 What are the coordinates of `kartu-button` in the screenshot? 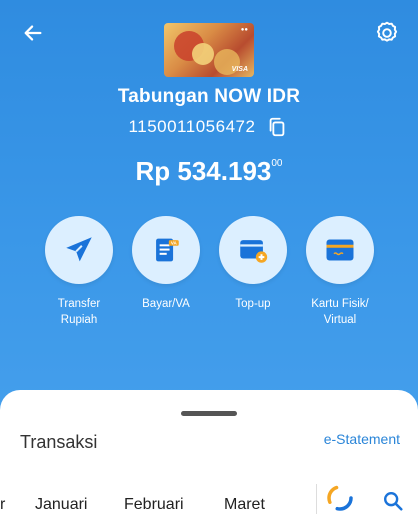 It's located at (340, 250).